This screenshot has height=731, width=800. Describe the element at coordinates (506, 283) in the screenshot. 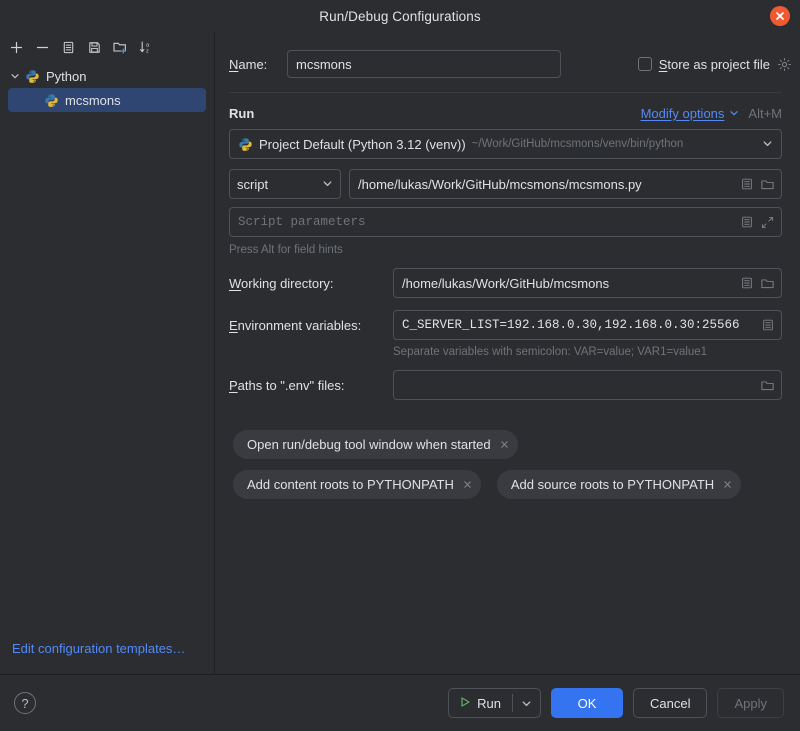

I see `working-directory-value: /home/lukas/Work/GitHub/mcsmons` at that location.